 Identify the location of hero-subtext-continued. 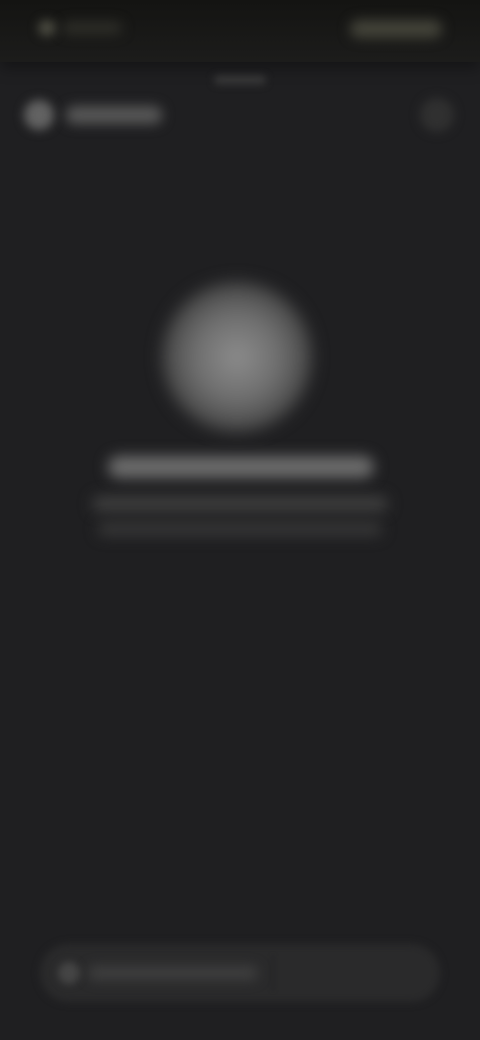
(240, 529).